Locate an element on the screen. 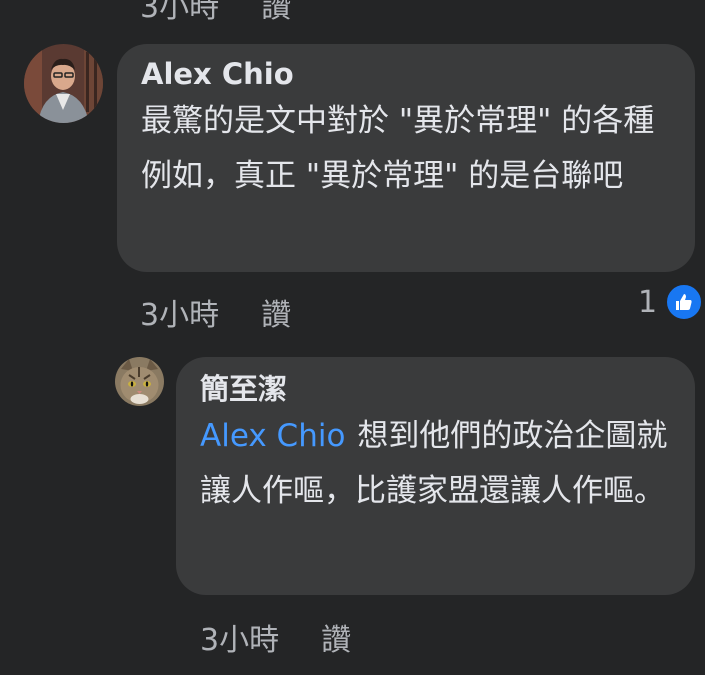 This screenshot has width=705, height=675. comment-reactions: 1 is located at coordinates (671, 302).